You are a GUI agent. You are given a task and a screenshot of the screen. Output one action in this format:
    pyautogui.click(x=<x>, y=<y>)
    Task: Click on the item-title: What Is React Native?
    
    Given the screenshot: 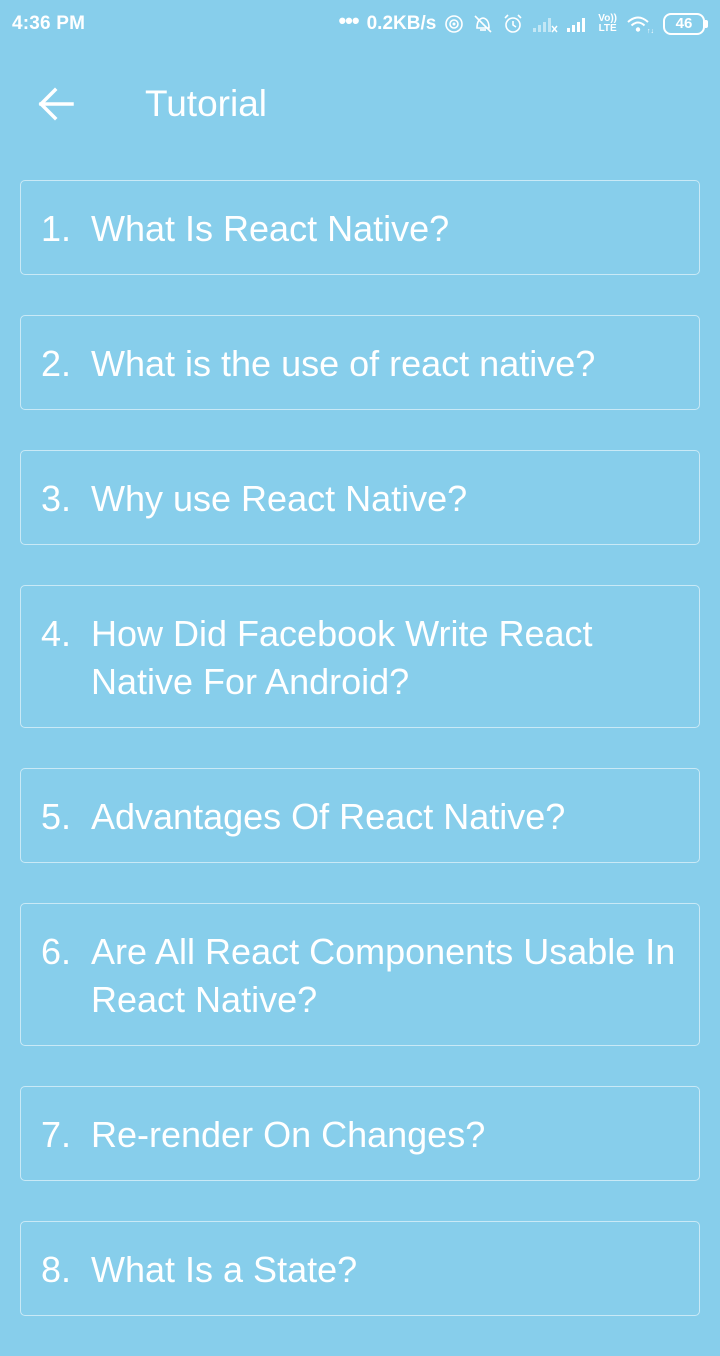 What is the action you would take?
    pyautogui.click(x=270, y=228)
    